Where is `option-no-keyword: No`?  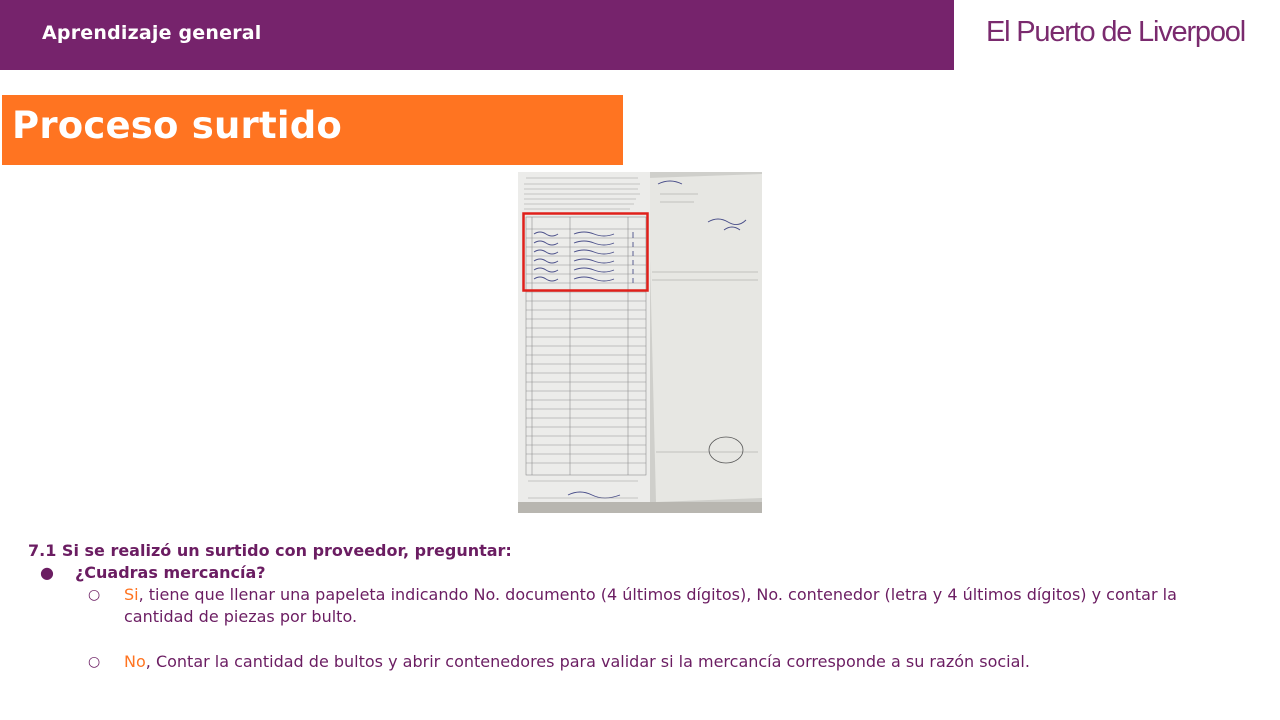 option-no-keyword: No is located at coordinates (135, 661).